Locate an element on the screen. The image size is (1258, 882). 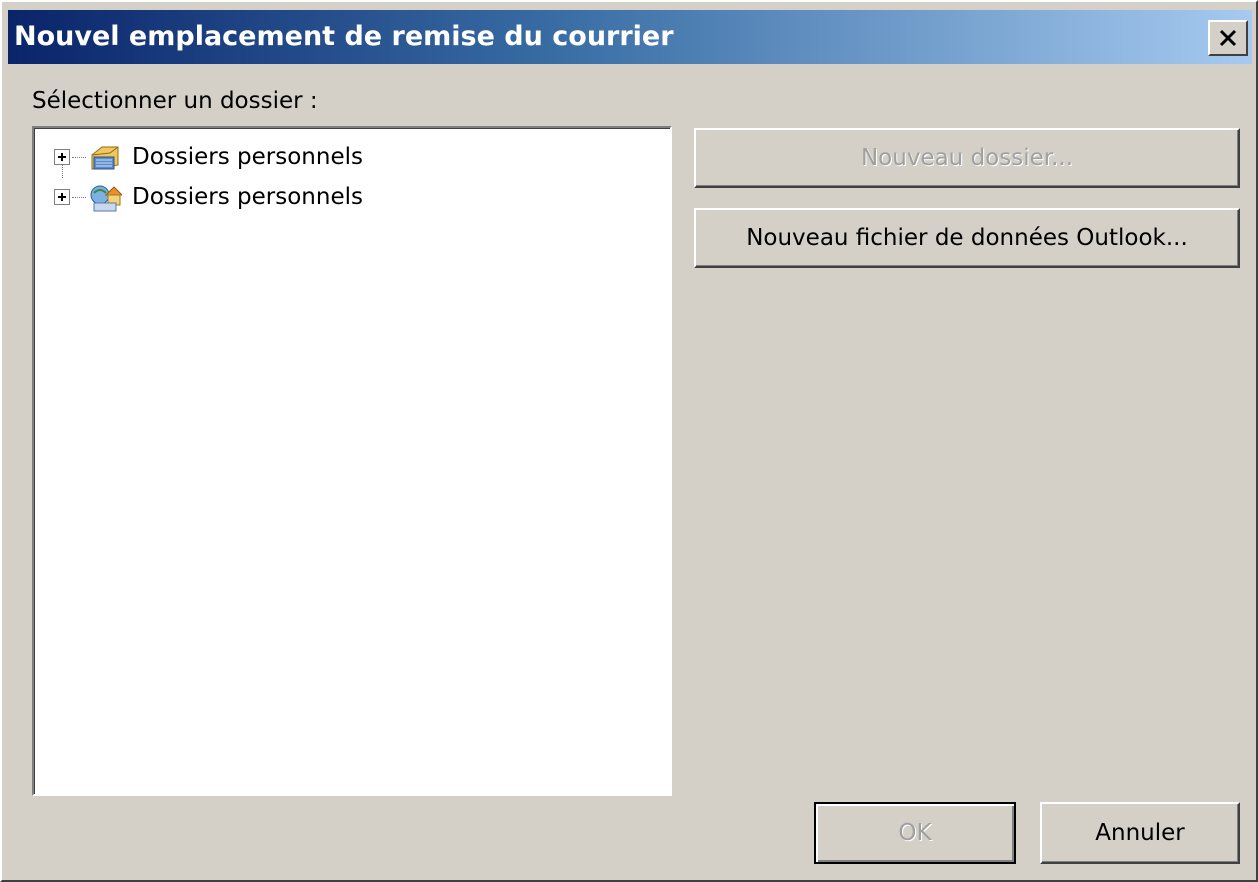
home-mailbox-icon is located at coordinates (106, 198).